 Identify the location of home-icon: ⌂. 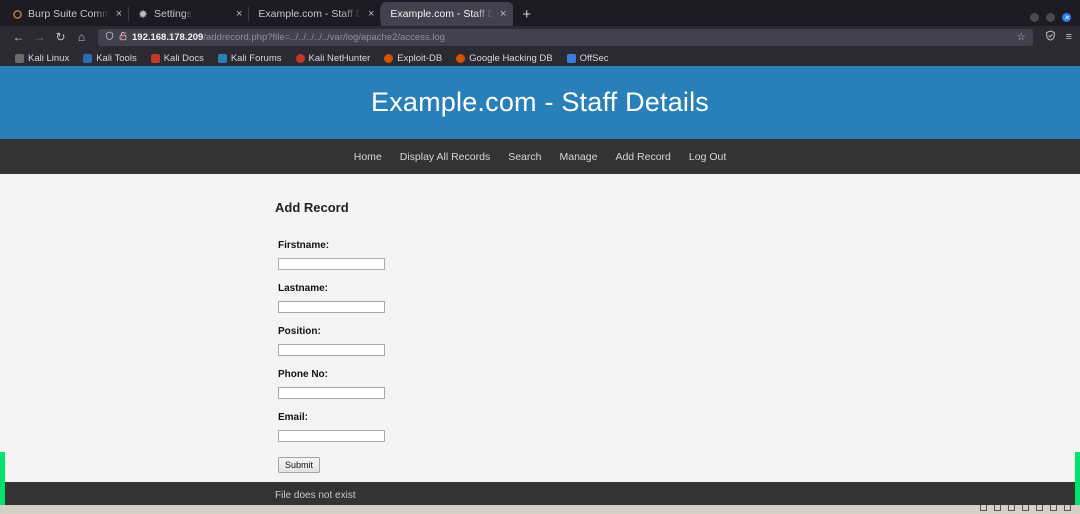
(81, 37).